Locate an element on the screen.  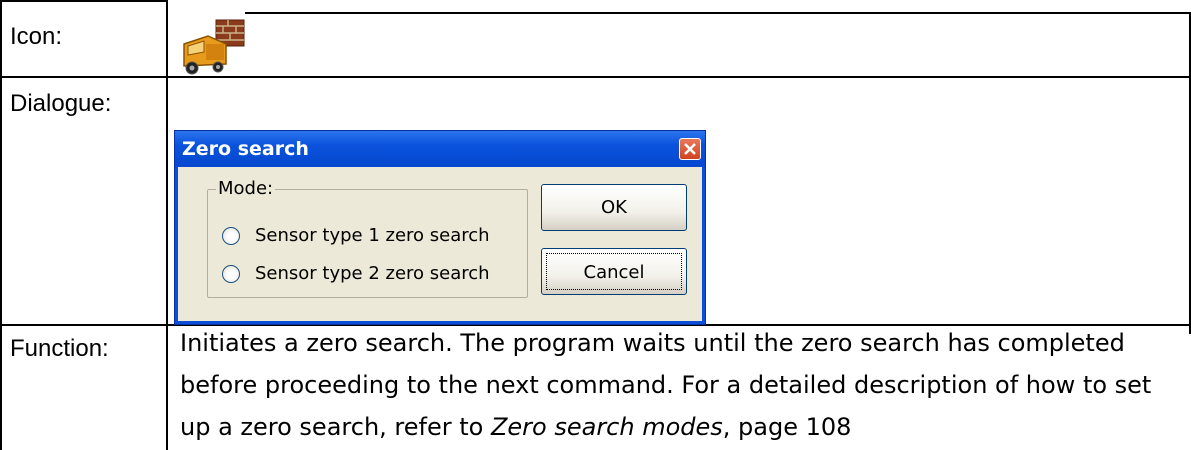
radio-label-sensor-type-1: Sensor type 1 zero search is located at coordinates (372, 235).